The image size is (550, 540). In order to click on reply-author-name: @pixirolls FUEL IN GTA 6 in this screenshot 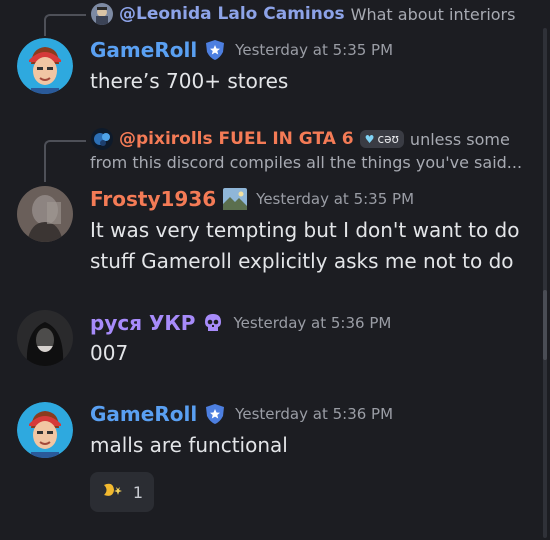, I will do `click(236, 139)`.